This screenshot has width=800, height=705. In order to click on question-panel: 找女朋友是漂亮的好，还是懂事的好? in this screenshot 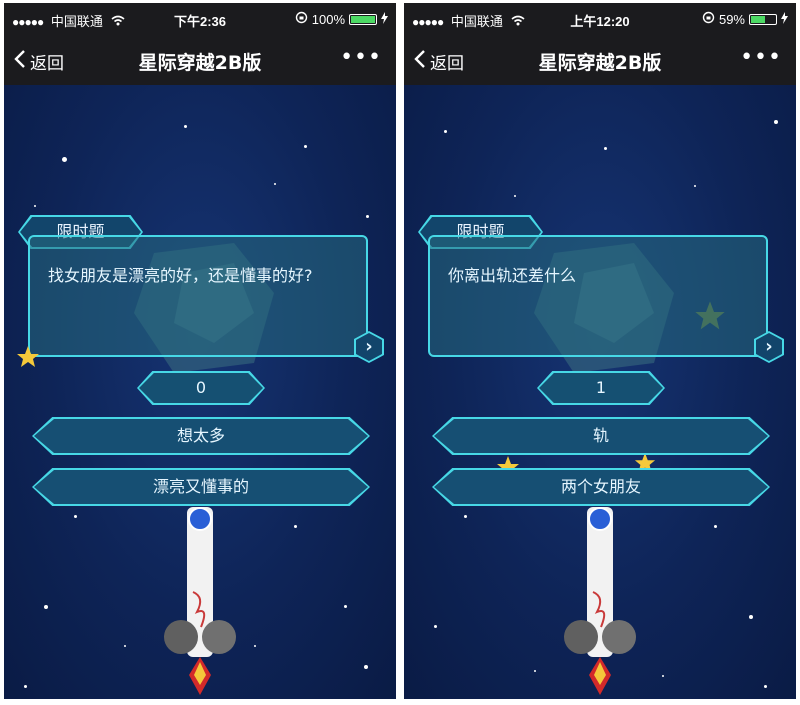, I will do `click(198, 296)`.